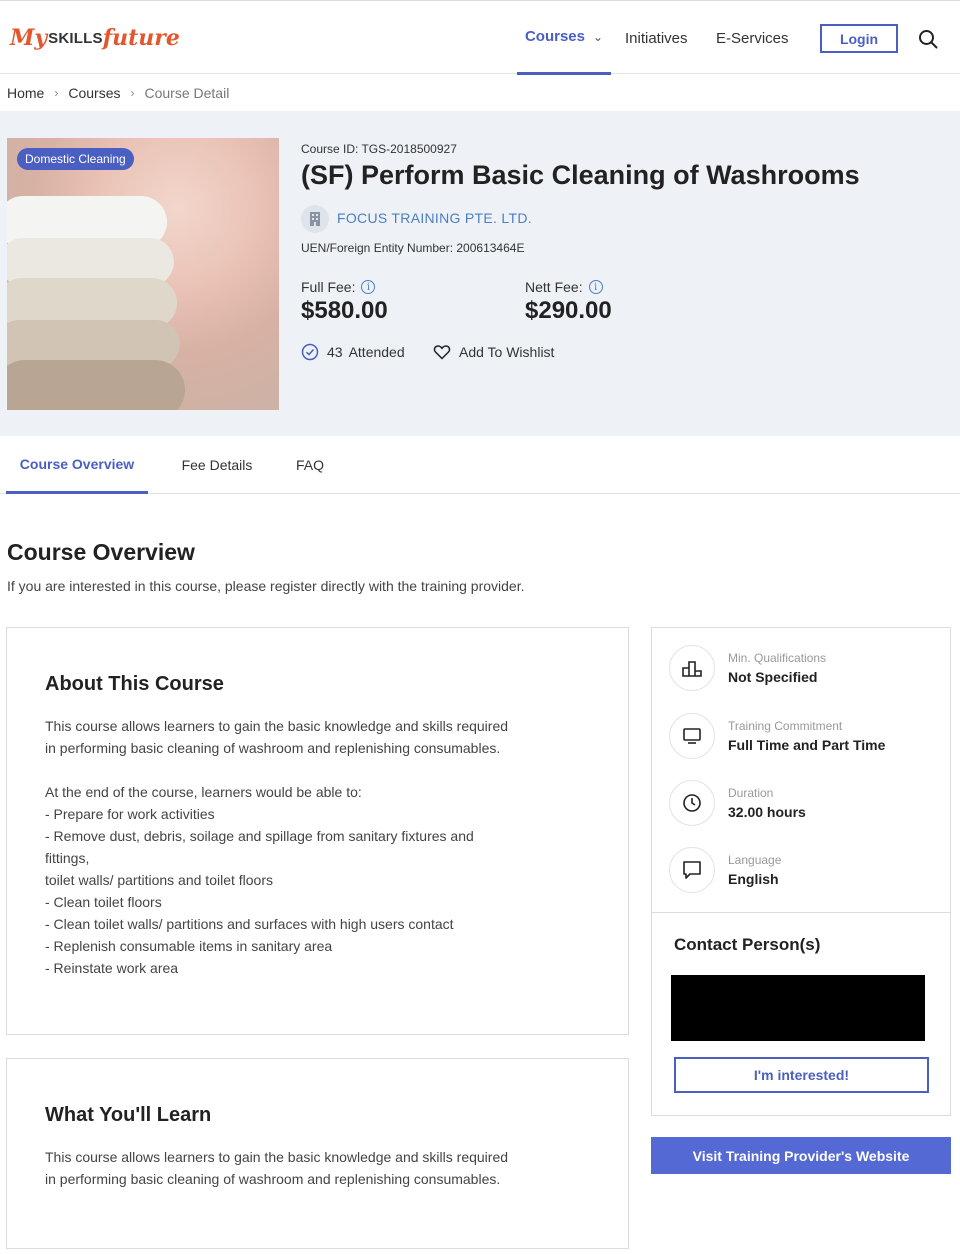  Describe the element at coordinates (310, 352) in the screenshot. I see `check-circle-icon` at that location.